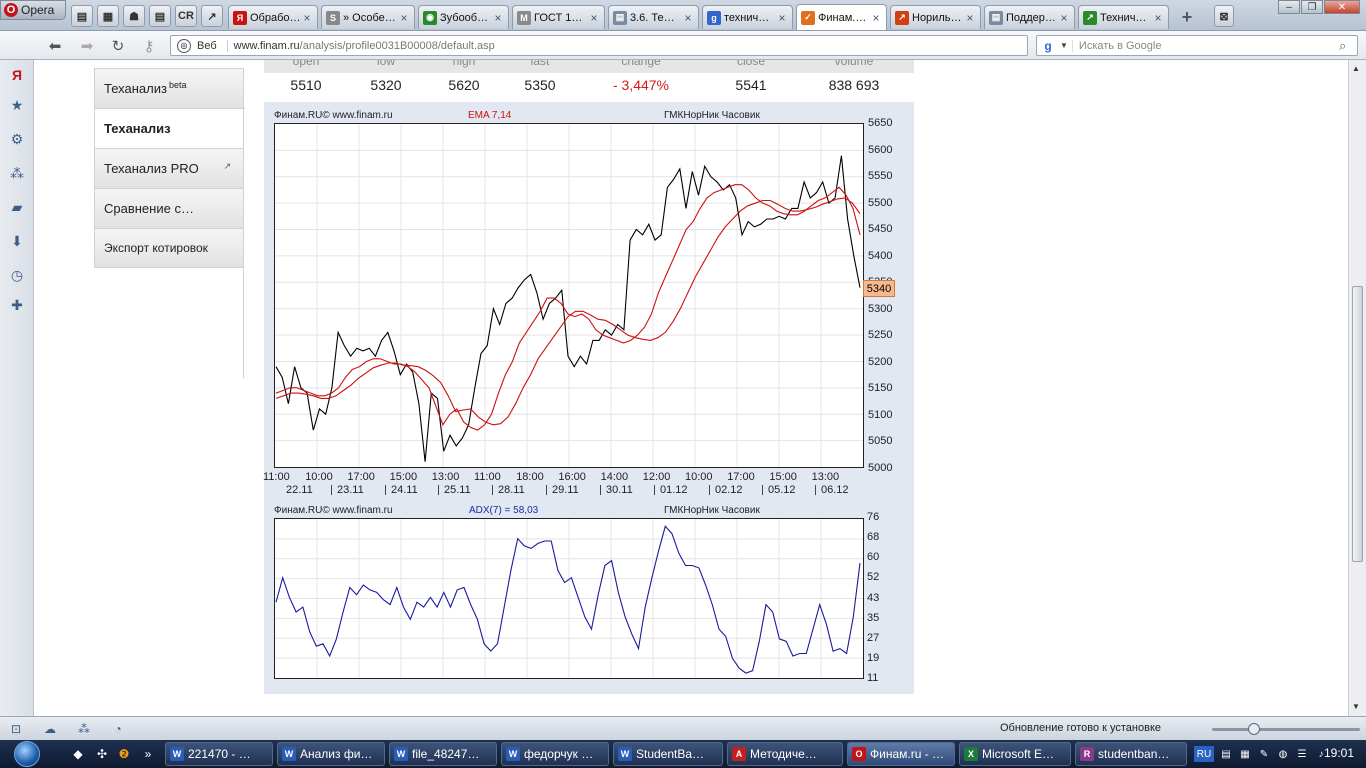  Describe the element at coordinates (1357, 424) in the screenshot. I see `scrollbar-thumb` at that location.